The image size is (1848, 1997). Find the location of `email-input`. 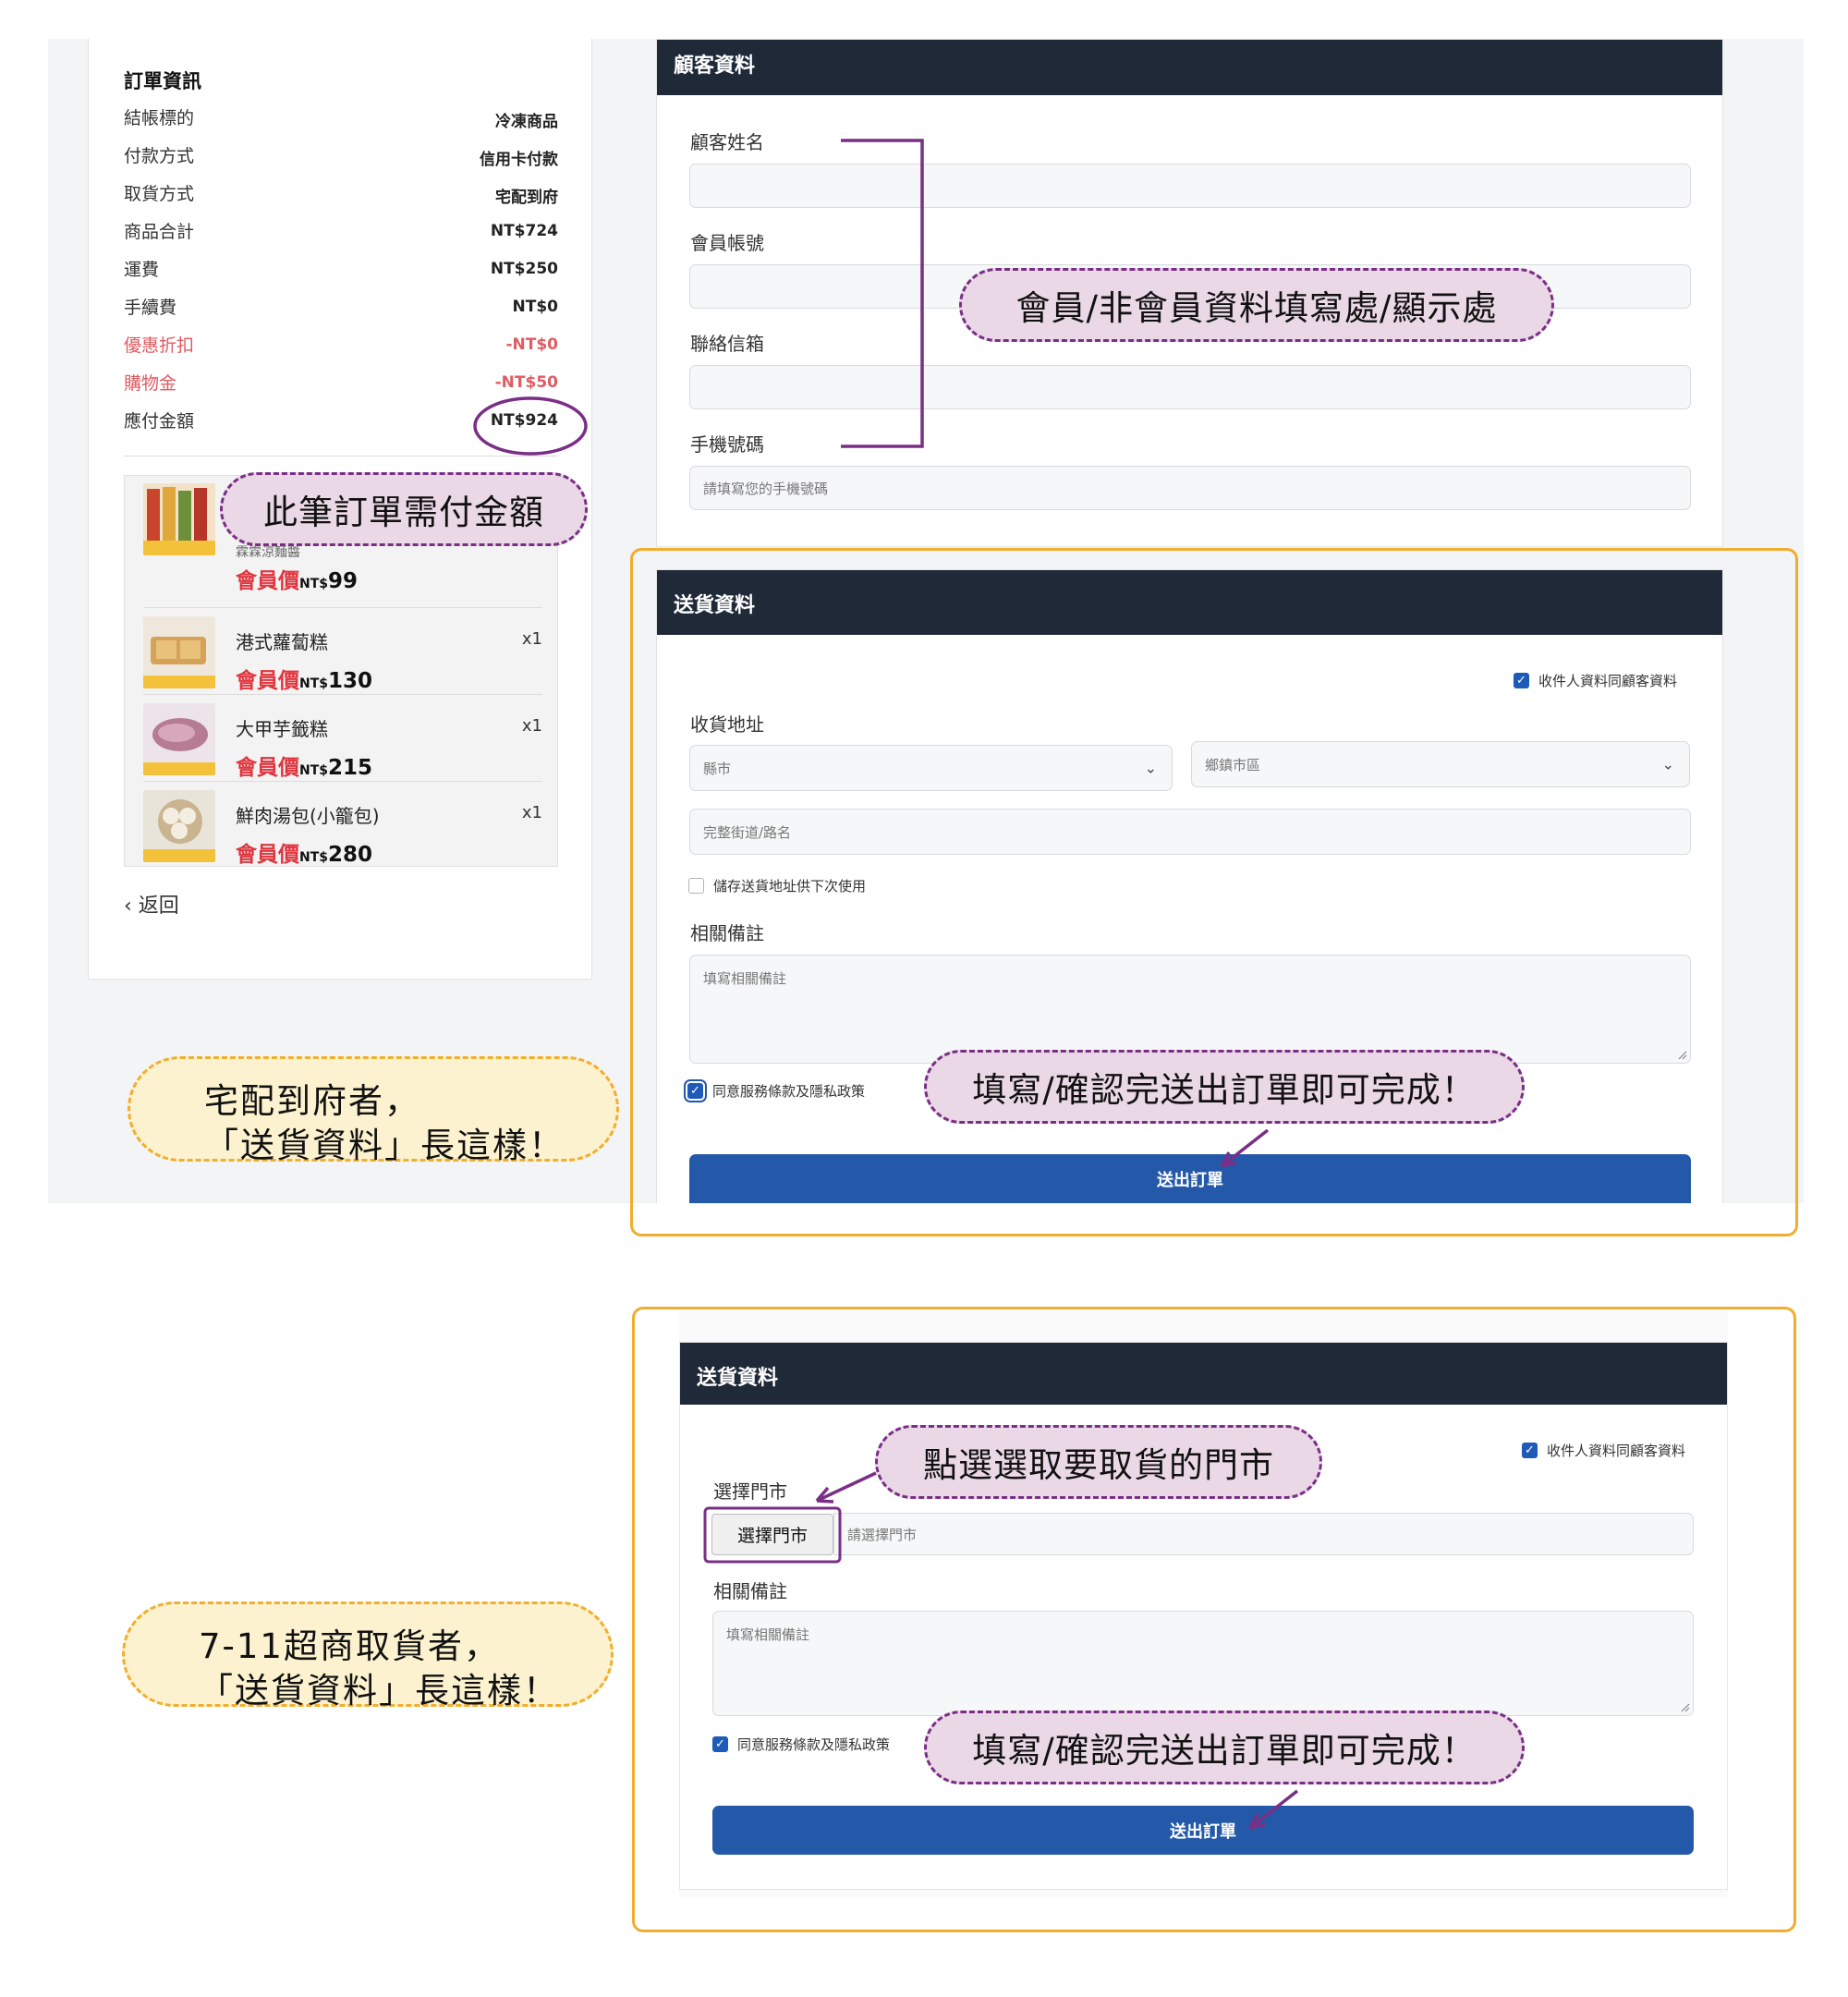

email-input is located at coordinates (1190, 387).